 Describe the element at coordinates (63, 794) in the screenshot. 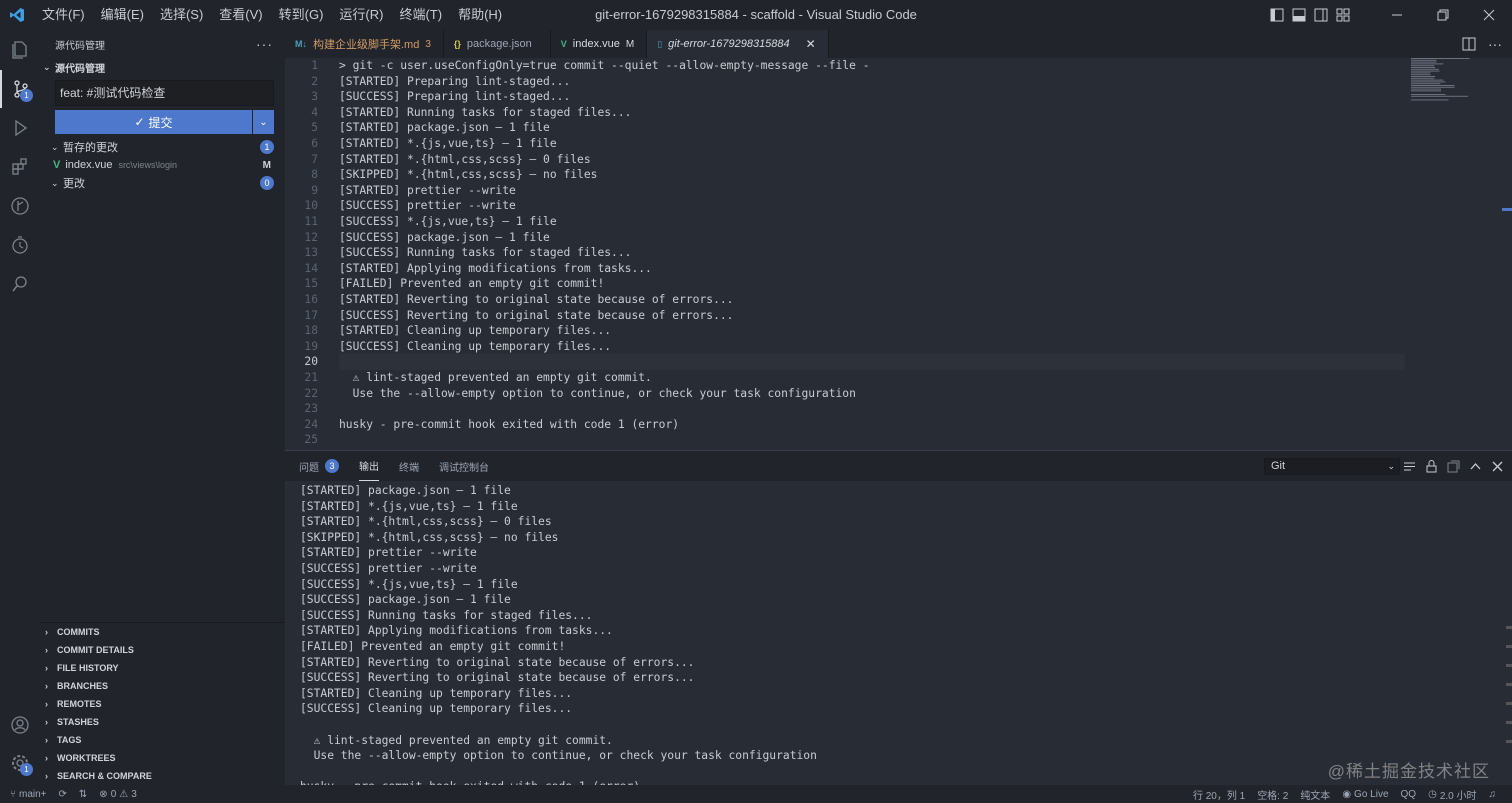

I see `sync-icon: ⟳` at that location.